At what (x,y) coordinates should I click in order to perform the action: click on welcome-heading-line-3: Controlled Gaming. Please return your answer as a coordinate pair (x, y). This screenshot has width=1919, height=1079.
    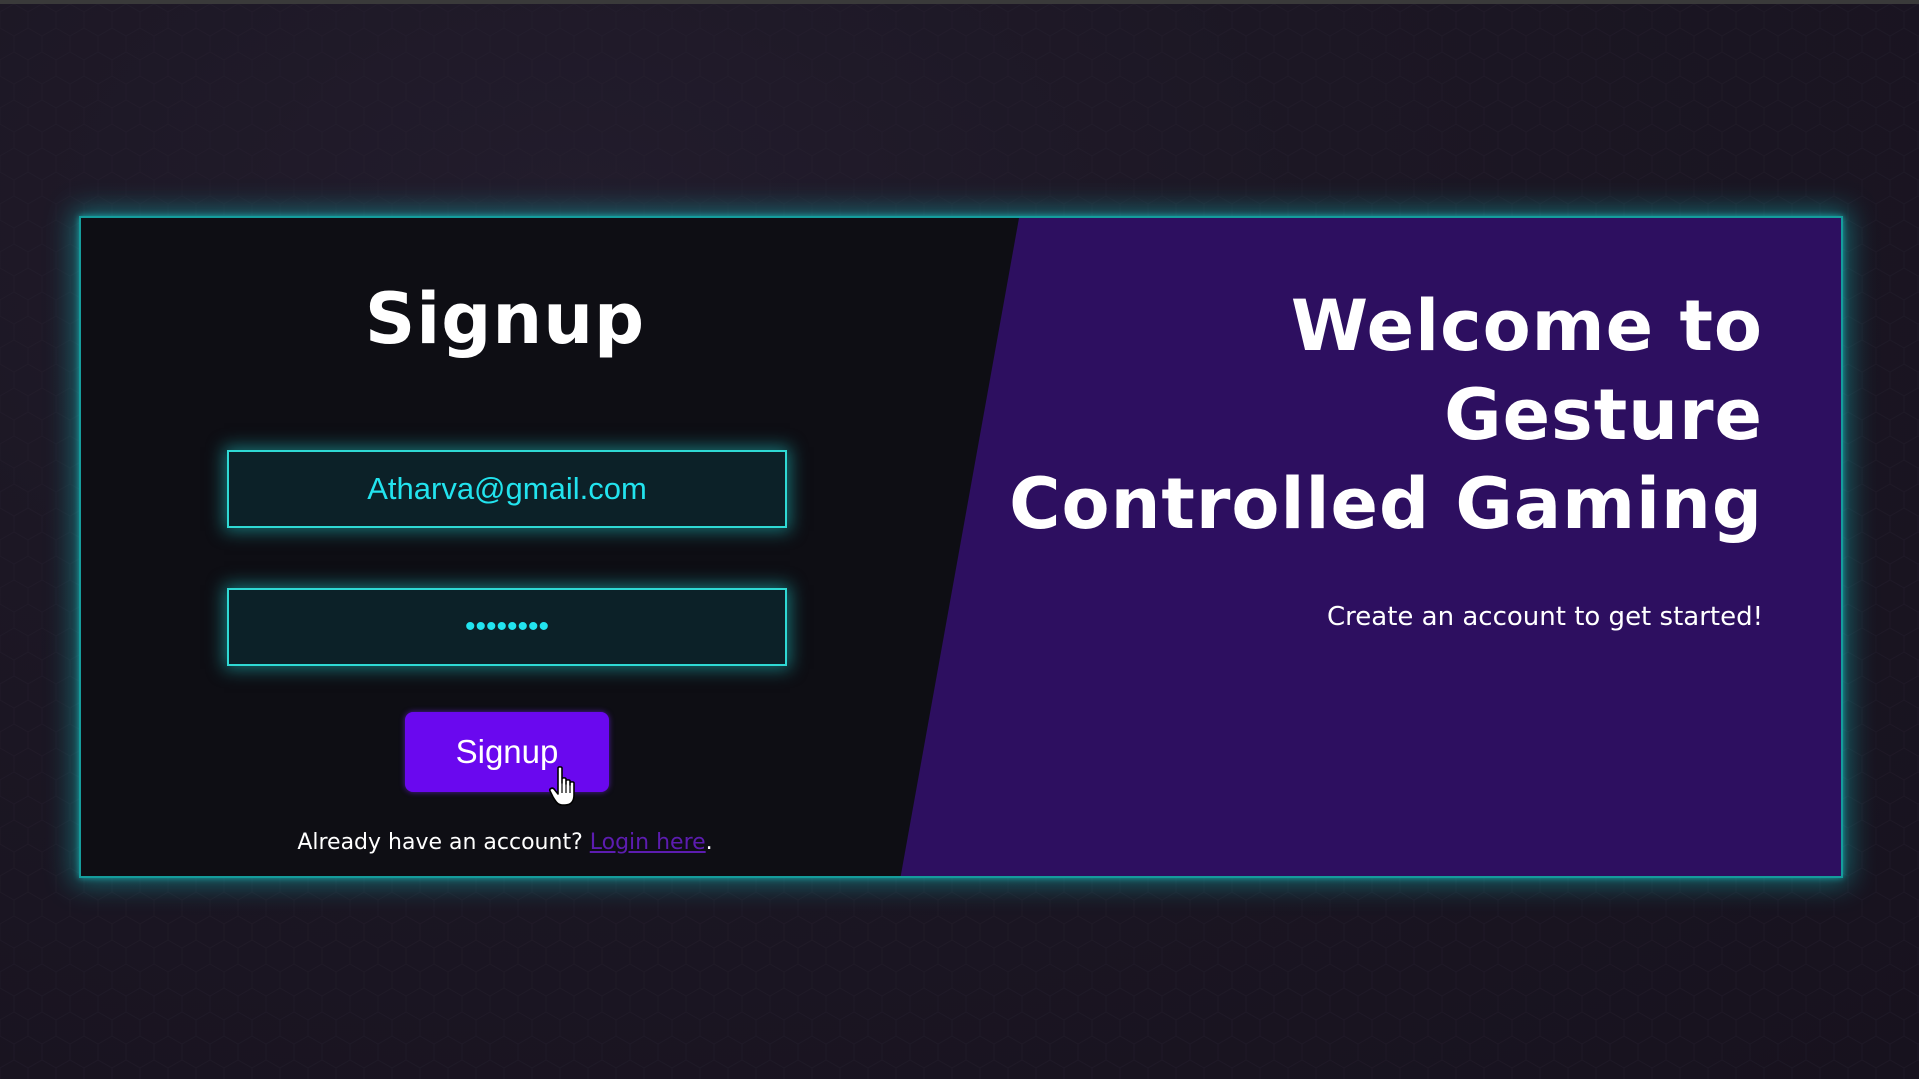
    Looking at the image, I should click on (1386, 504).